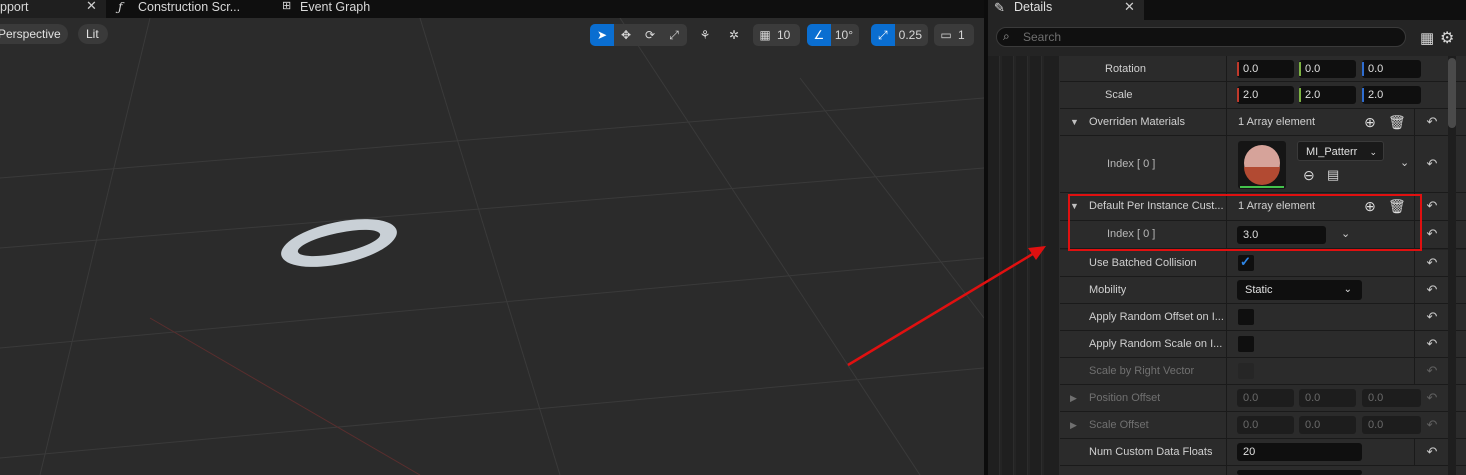 The image size is (1466, 475). Describe the element at coordinates (1201, 37) in the screenshot. I see `search-input: ⌕ Search` at that location.